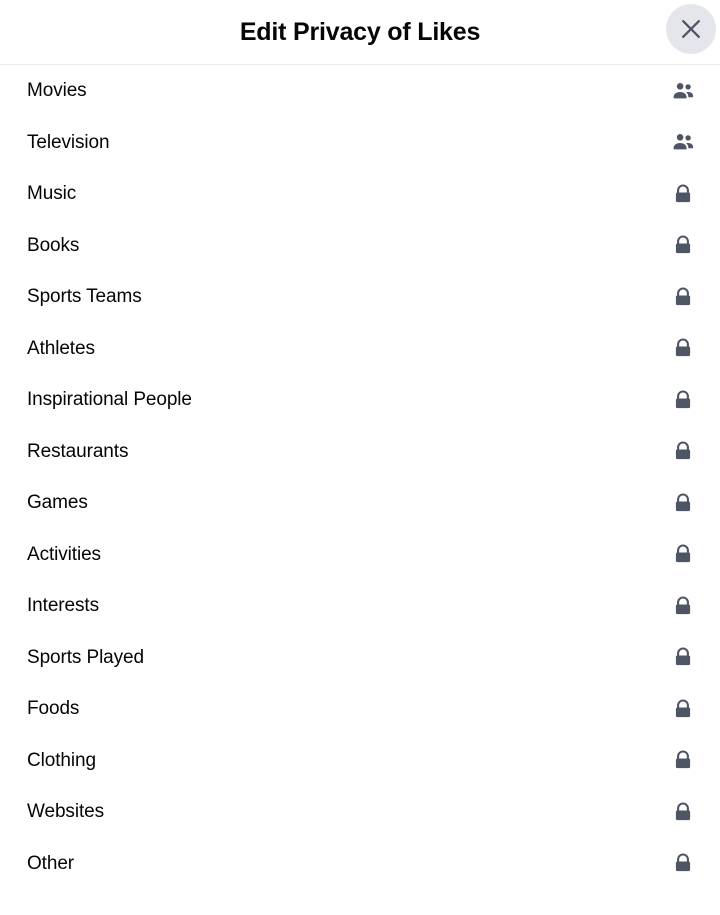 The image size is (720, 915). I want to click on dialog-header: Edit Privacy of Likes, so click(360, 32).